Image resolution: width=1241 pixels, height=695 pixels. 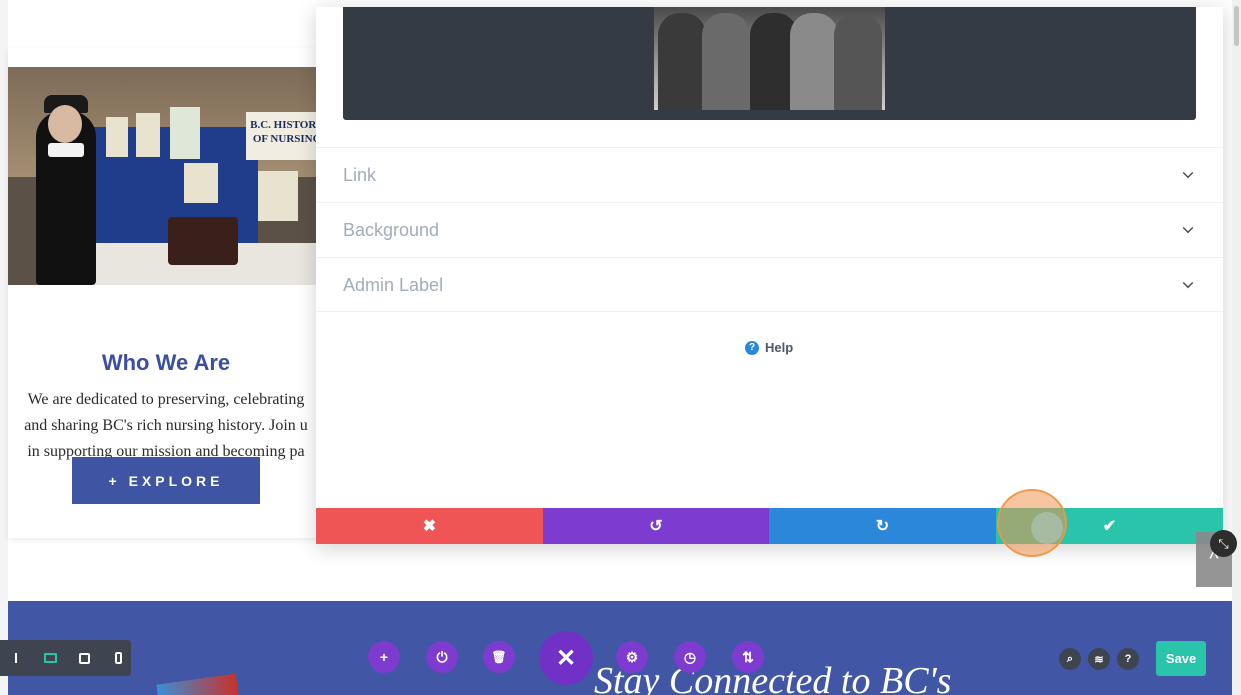 I want to click on add-module-button: +, so click(x=384, y=657).